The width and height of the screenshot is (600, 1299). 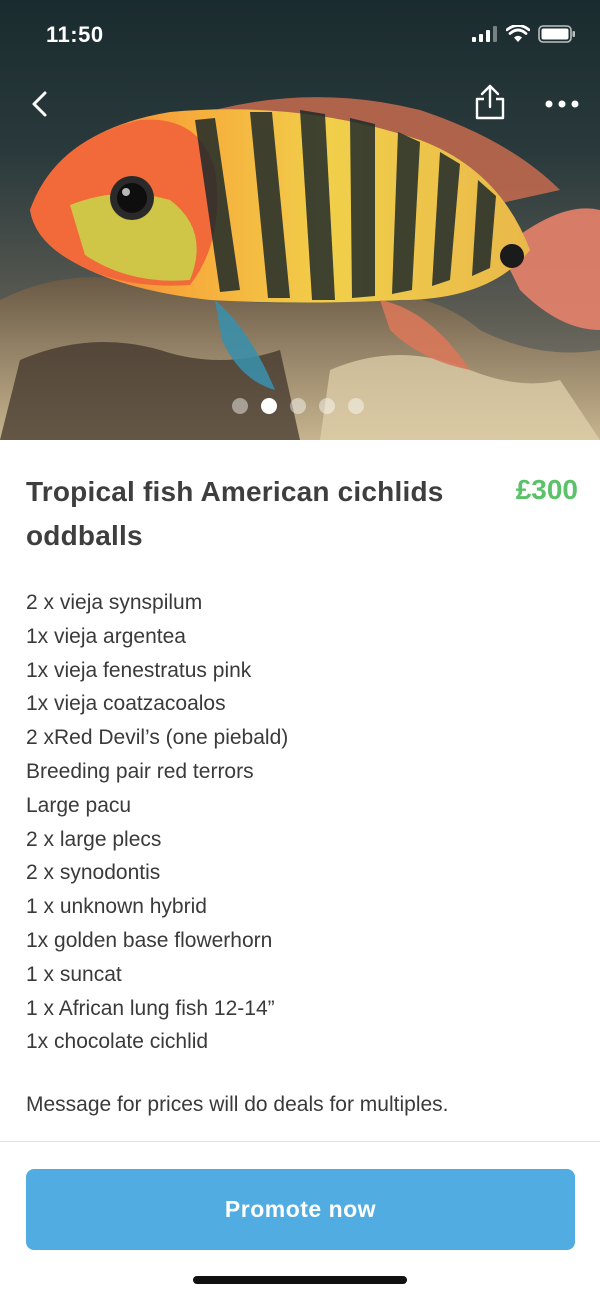 I want to click on share-icon, so click(x=490, y=102).